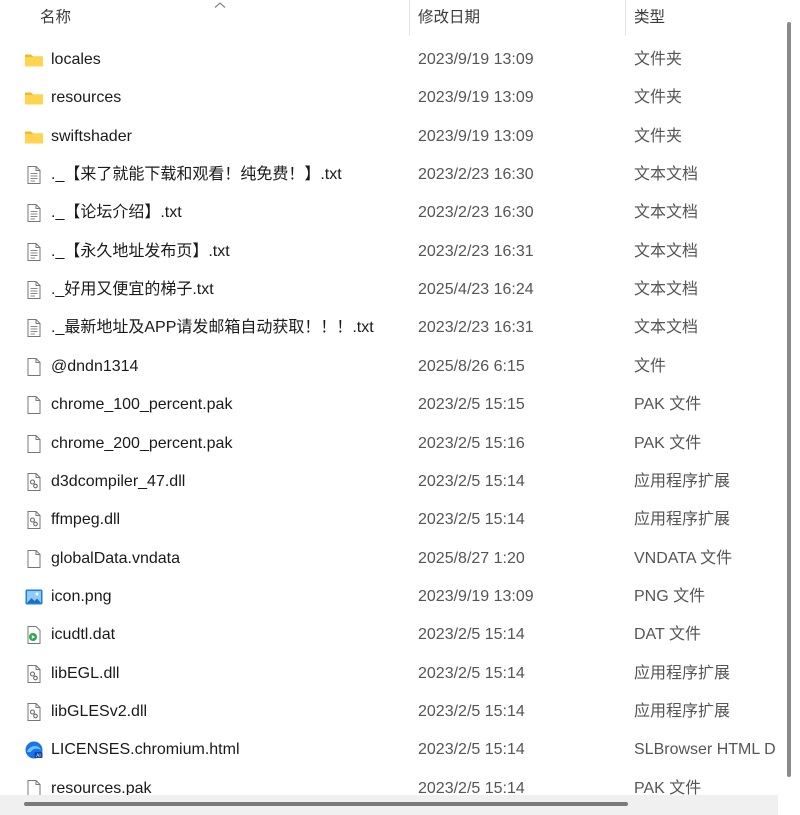  I want to click on file-name: ._【来了就能下载和观看！纯免费！】.txt, so click(196, 175).